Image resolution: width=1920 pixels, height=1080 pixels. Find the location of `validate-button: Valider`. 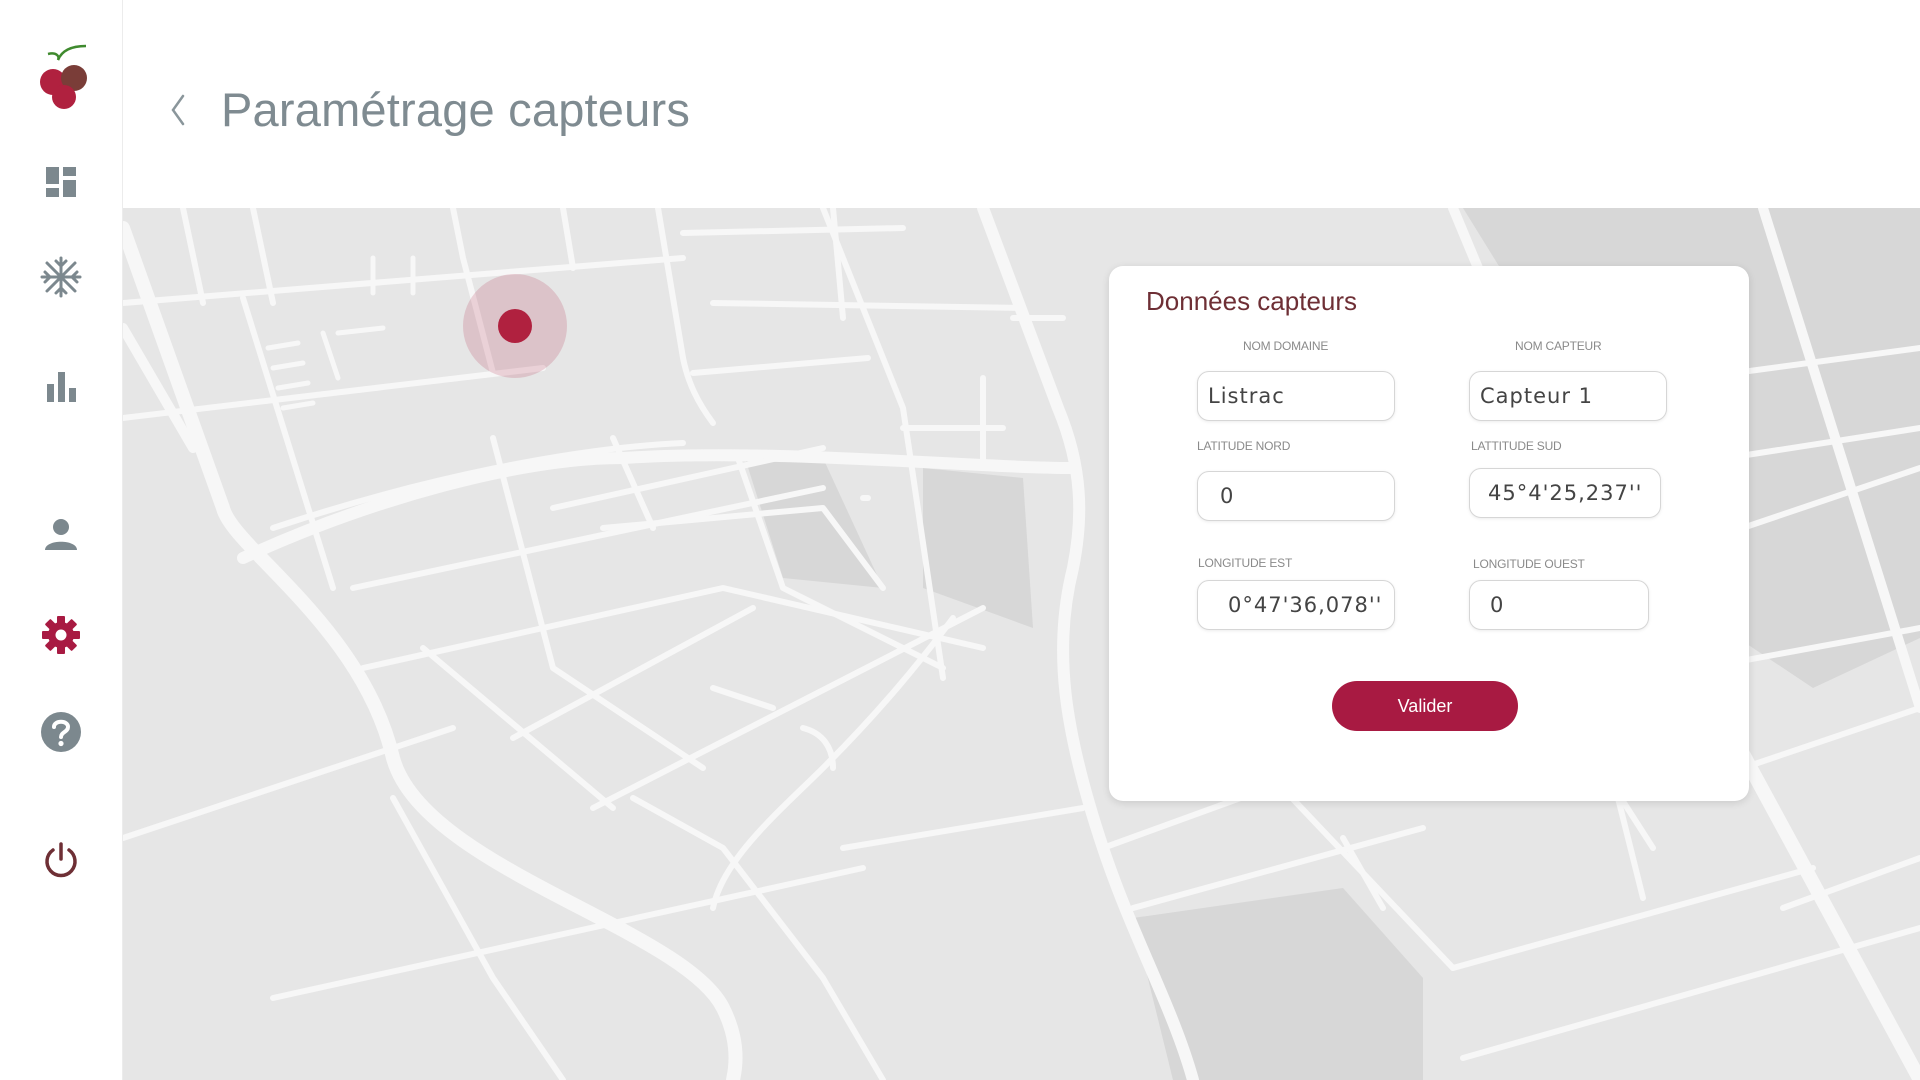

validate-button: Valider is located at coordinates (1425, 706).